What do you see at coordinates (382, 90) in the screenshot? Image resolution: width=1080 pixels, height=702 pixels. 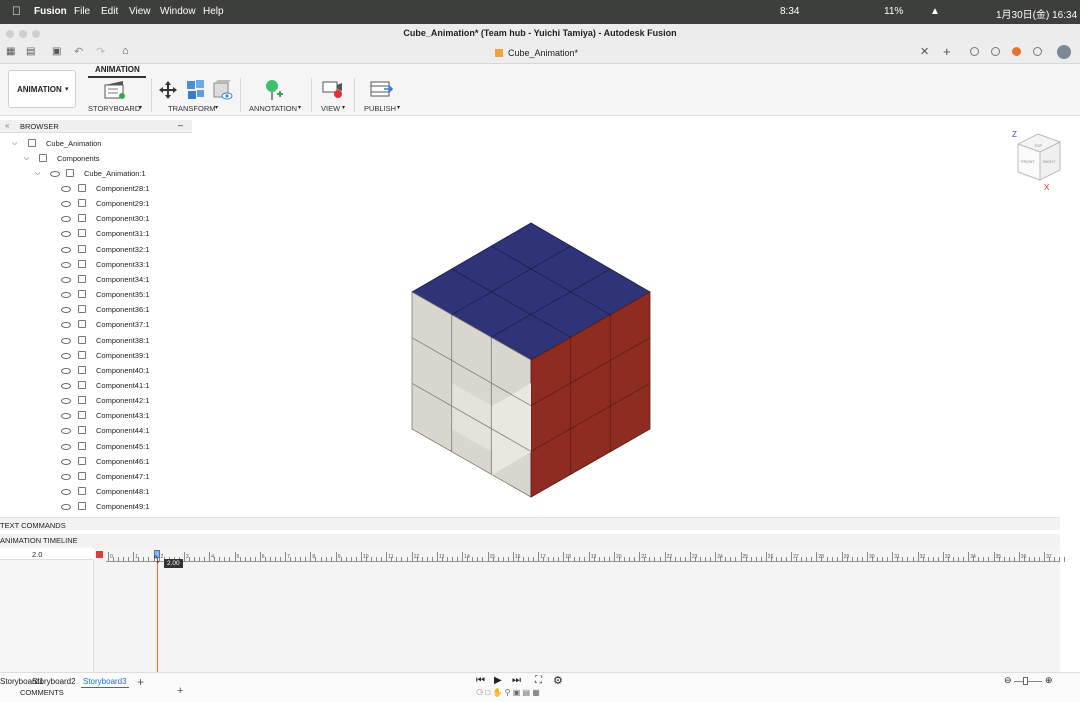 I see `publish-video-icon` at bounding box center [382, 90].